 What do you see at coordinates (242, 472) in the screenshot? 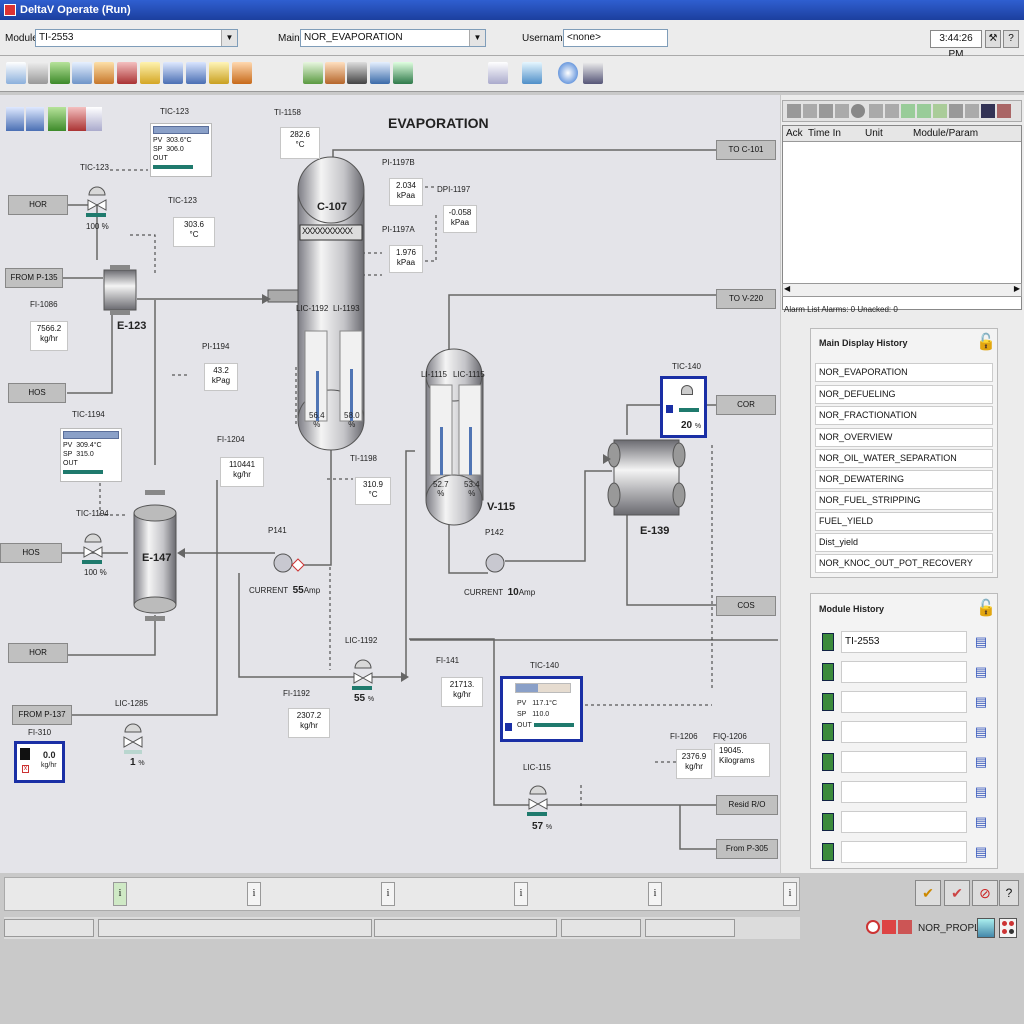
I see `value-box-fi1204: 110441 kg/hr` at bounding box center [242, 472].